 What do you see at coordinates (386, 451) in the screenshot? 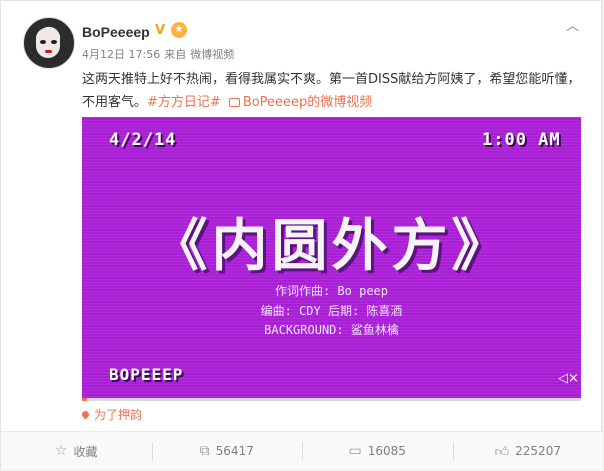
I see `comment-count: 16085` at bounding box center [386, 451].